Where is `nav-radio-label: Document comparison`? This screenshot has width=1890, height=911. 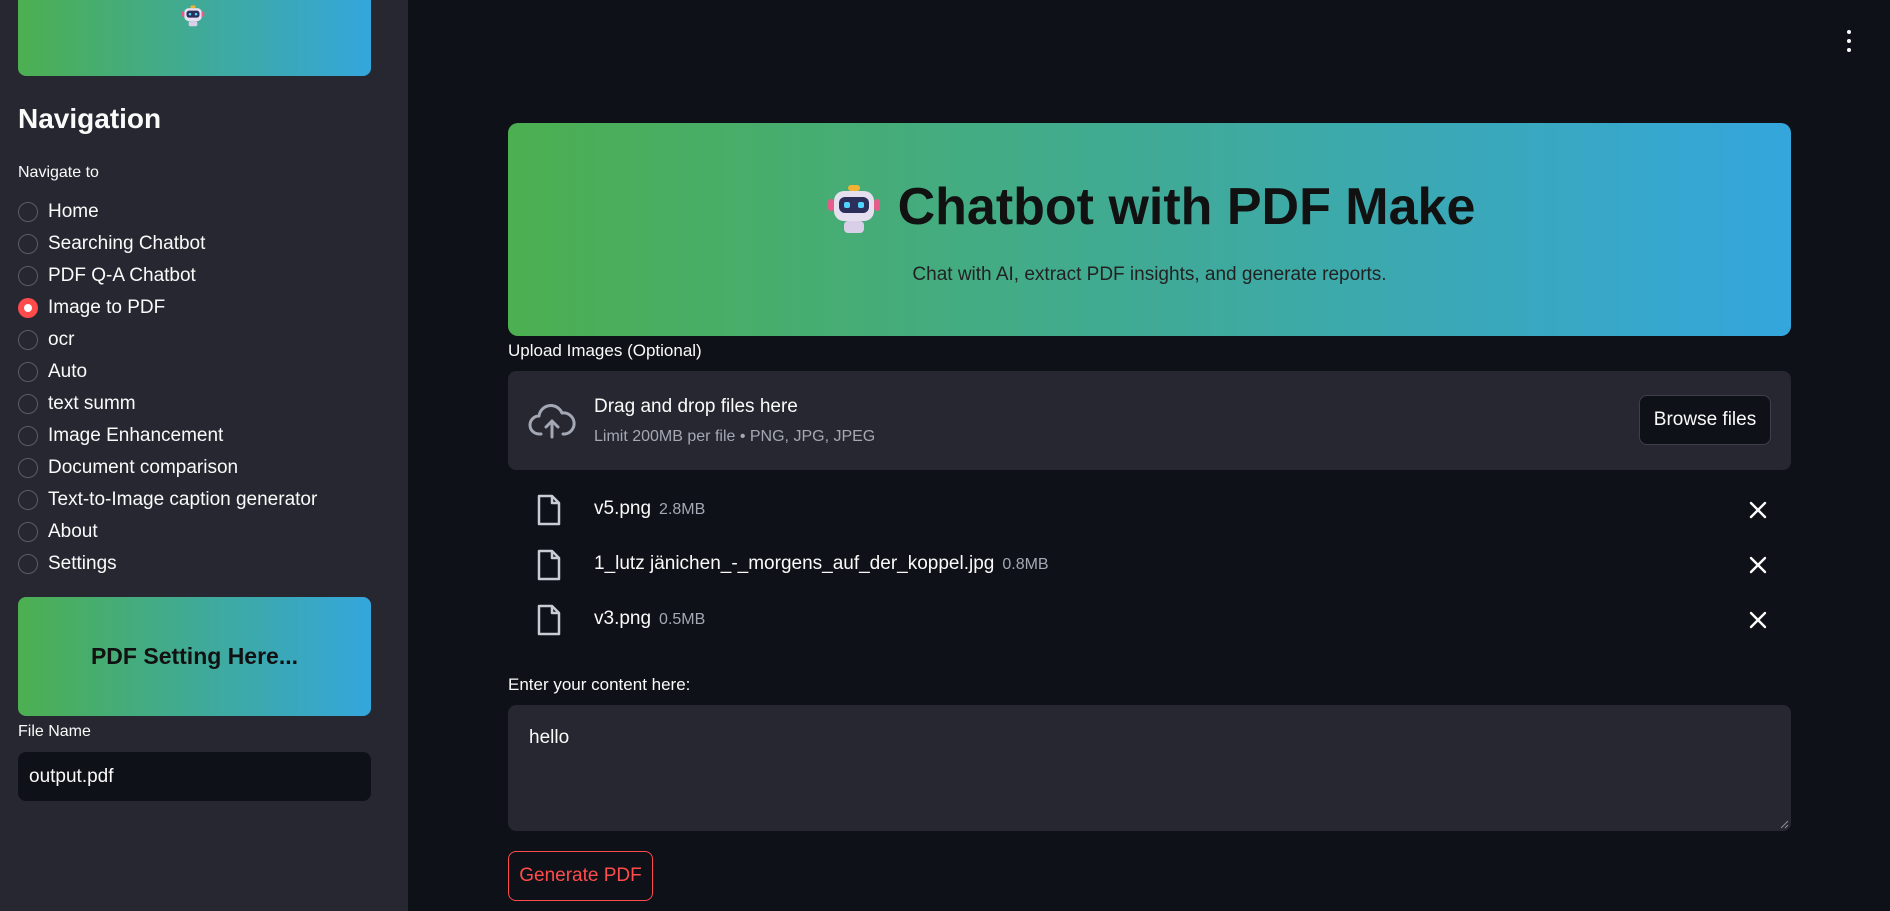 nav-radio-label: Document comparison is located at coordinates (143, 467).